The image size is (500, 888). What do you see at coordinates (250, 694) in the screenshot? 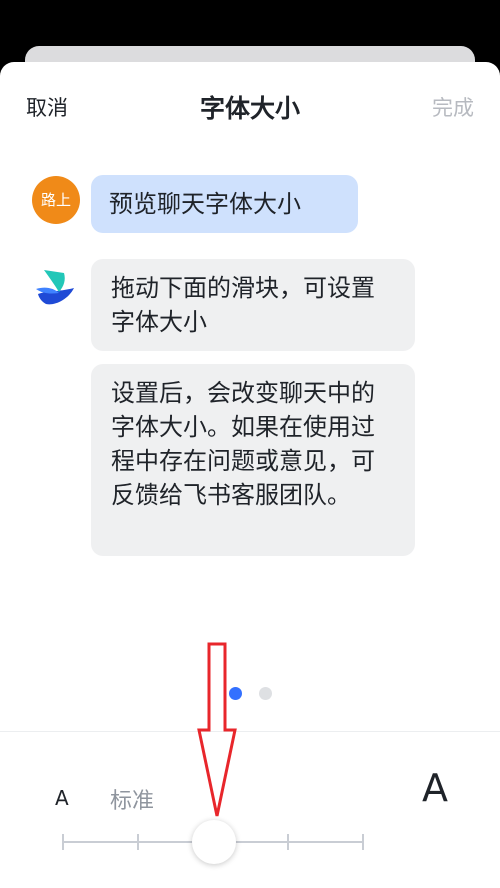
I see `page-indicator` at bounding box center [250, 694].